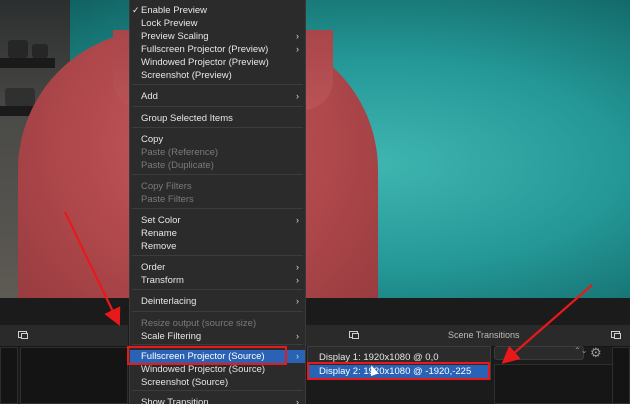  Describe the element at coordinates (169, 23) in the screenshot. I see `menu-item-label: Lock Preview` at that location.